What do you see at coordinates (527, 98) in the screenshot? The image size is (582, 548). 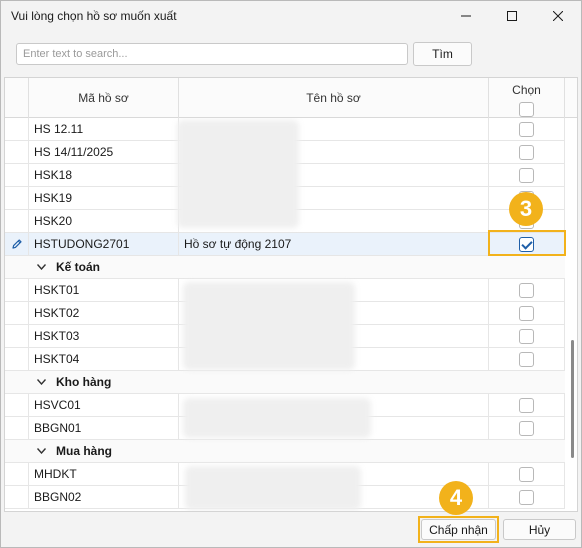 I see `column-header-chosen: Chọn` at bounding box center [527, 98].